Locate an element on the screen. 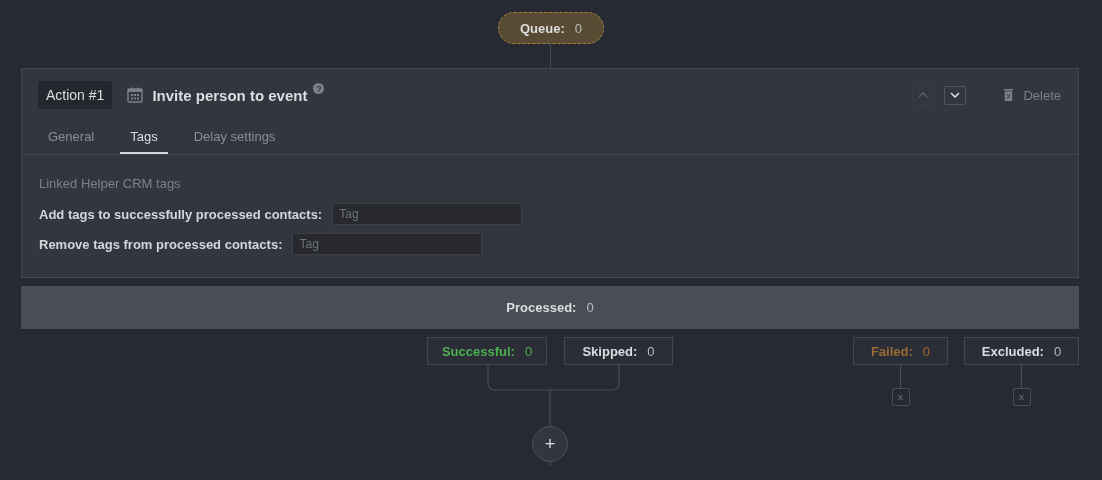  tab: Delay settings is located at coordinates (234, 138).